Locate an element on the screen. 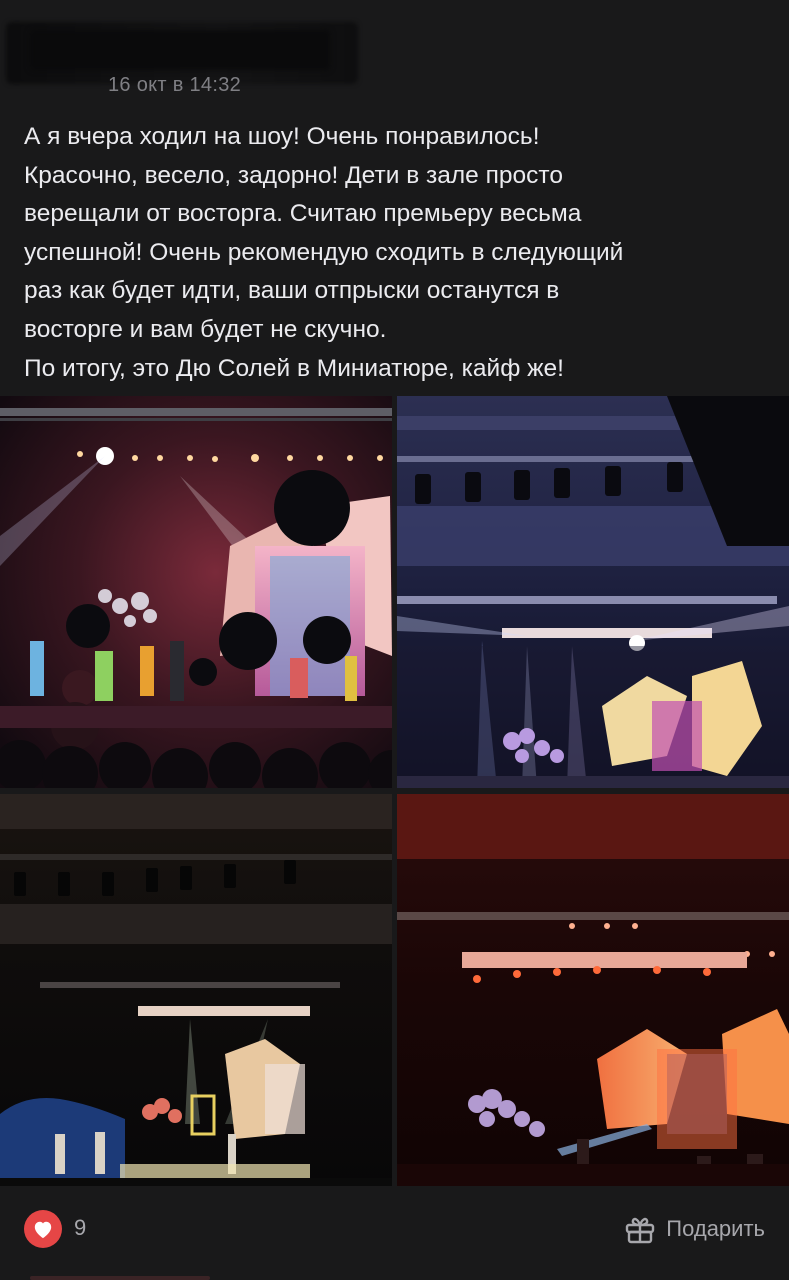 Image resolution: width=789 pixels, height=1280 pixels. gift-button: Подарить is located at coordinates (694, 1229).